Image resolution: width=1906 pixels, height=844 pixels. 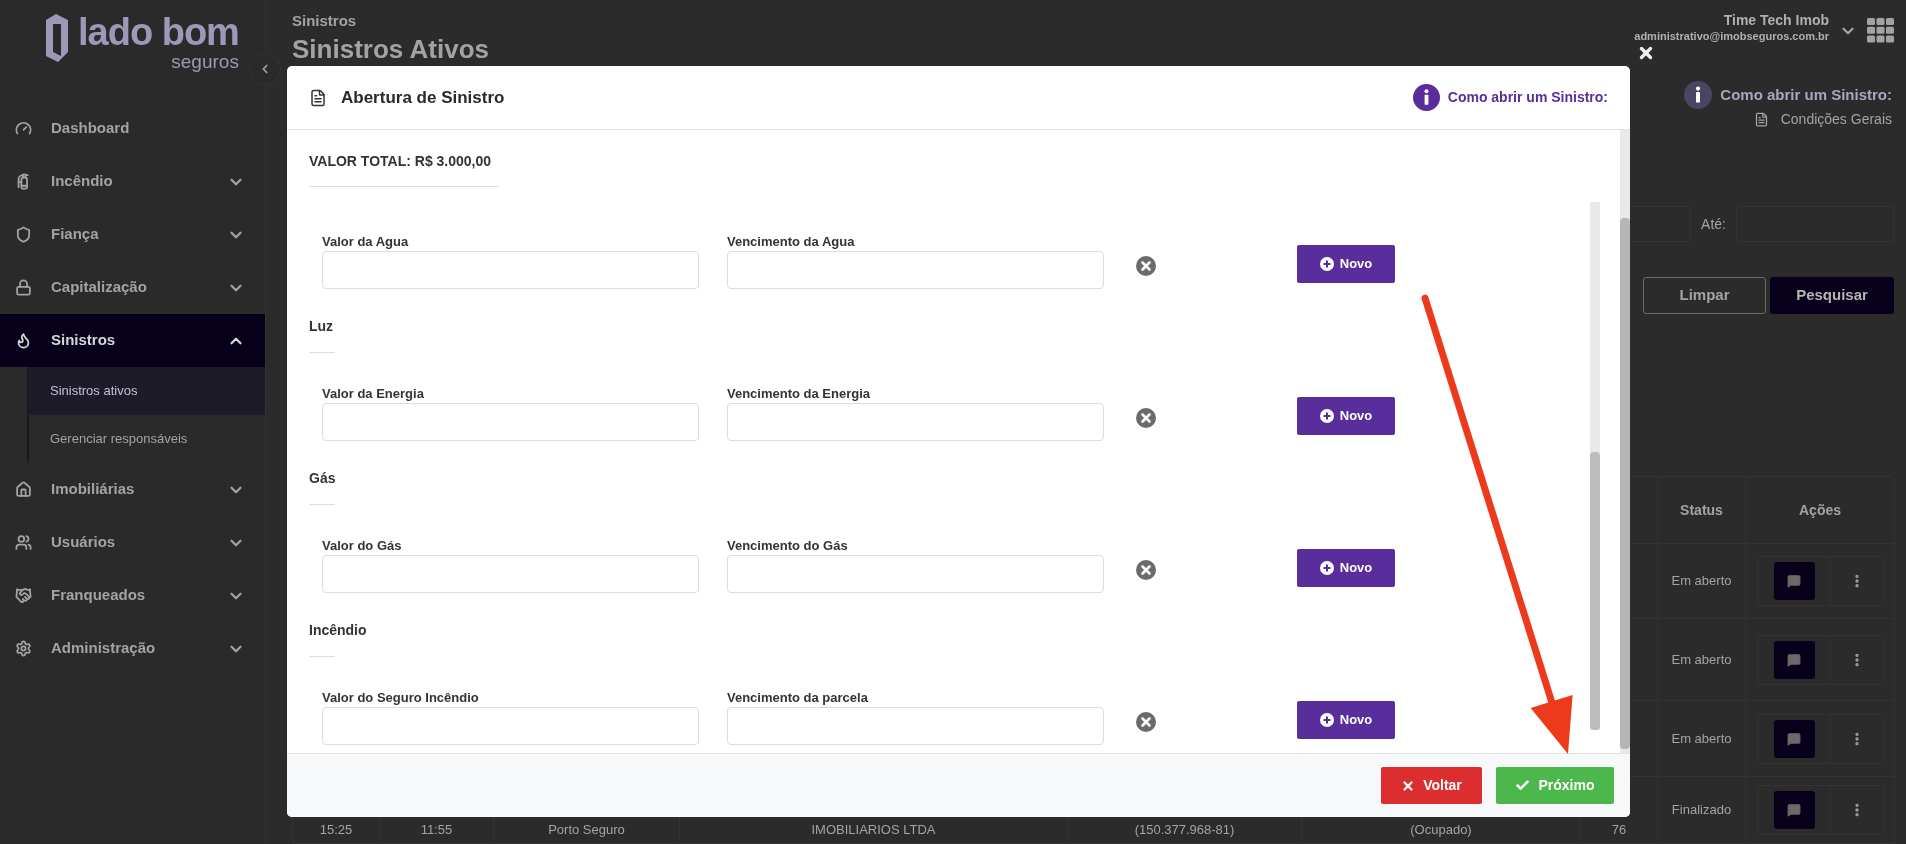 I want to click on submenu-item: Gerenciar responsáveis, so click(x=147, y=439).